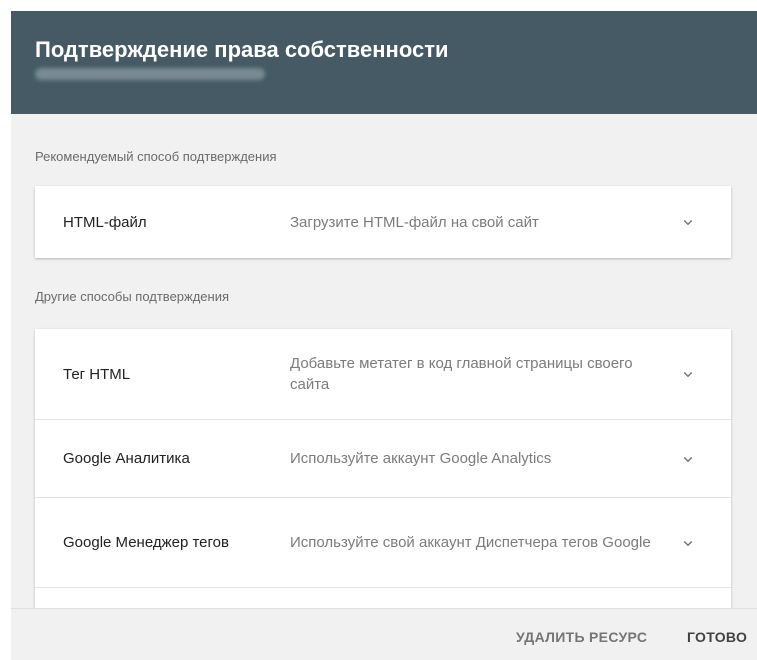 The width and height of the screenshot is (757, 660). I want to click on method-name: Google Менеджер тегов, so click(146, 542).